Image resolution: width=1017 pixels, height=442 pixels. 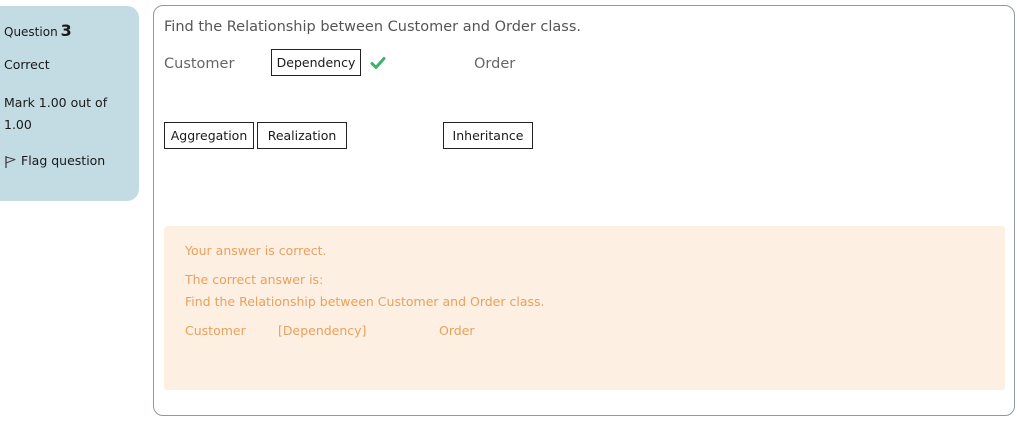 I want to click on right-answer-line: Customer [Dependency] Order, so click(x=585, y=332).